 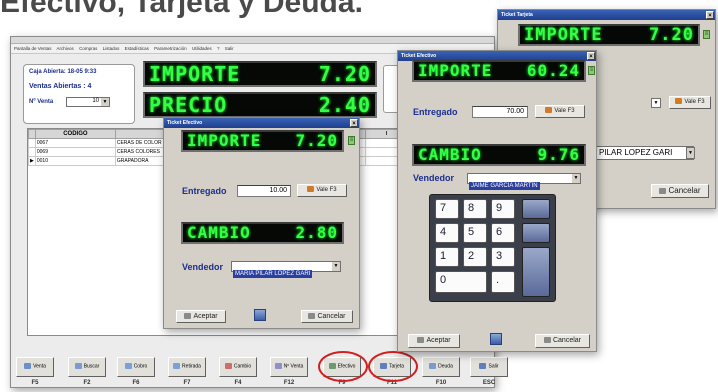 What do you see at coordinates (694, 102) in the screenshot?
I see `dialog3-vale-label: Vale F3` at bounding box center [694, 102].